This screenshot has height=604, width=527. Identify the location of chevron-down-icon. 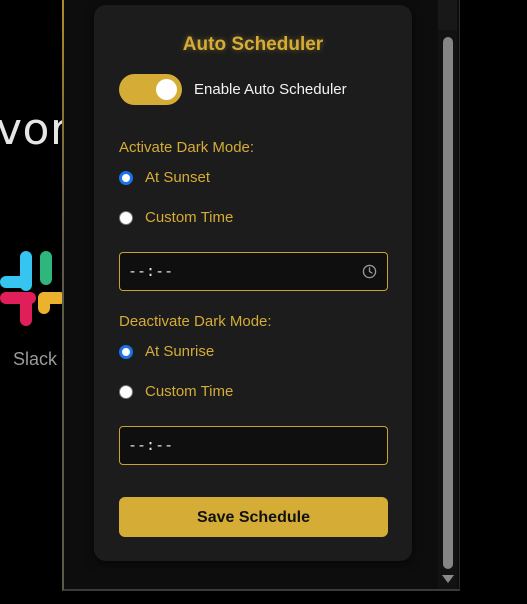
(448, 579).